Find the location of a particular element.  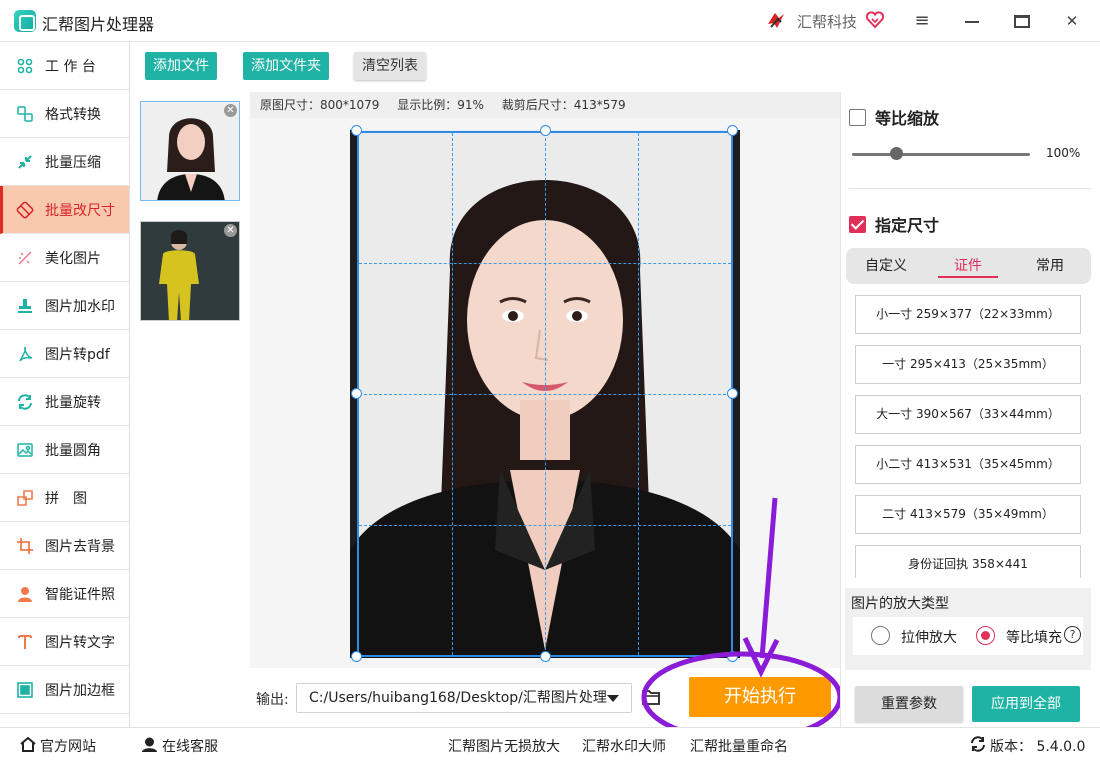

tab-id: 证件 is located at coordinates (968, 266).